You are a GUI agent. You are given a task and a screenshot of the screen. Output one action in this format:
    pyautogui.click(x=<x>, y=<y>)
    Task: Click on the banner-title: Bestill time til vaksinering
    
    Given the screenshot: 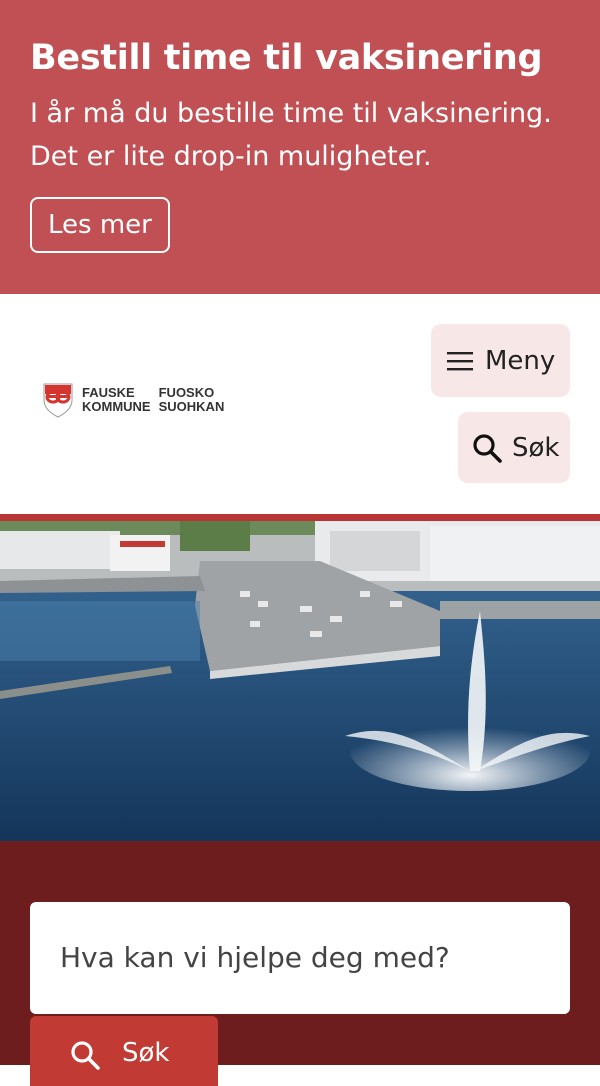 What is the action you would take?
    pyautogui.click(x=286, y=58)
    